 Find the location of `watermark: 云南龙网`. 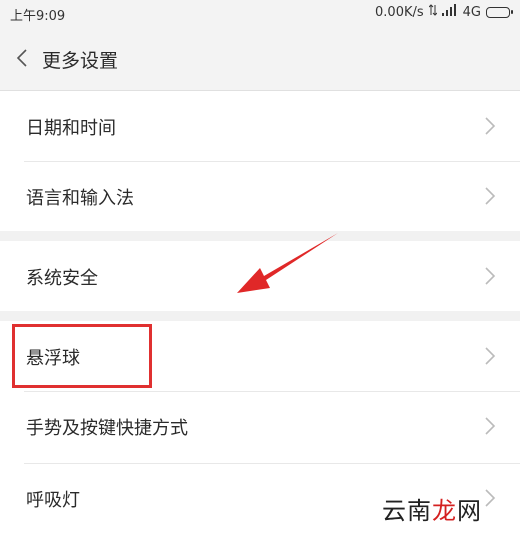

watermark: 云南龙网 is located at coordinates (432, 508).